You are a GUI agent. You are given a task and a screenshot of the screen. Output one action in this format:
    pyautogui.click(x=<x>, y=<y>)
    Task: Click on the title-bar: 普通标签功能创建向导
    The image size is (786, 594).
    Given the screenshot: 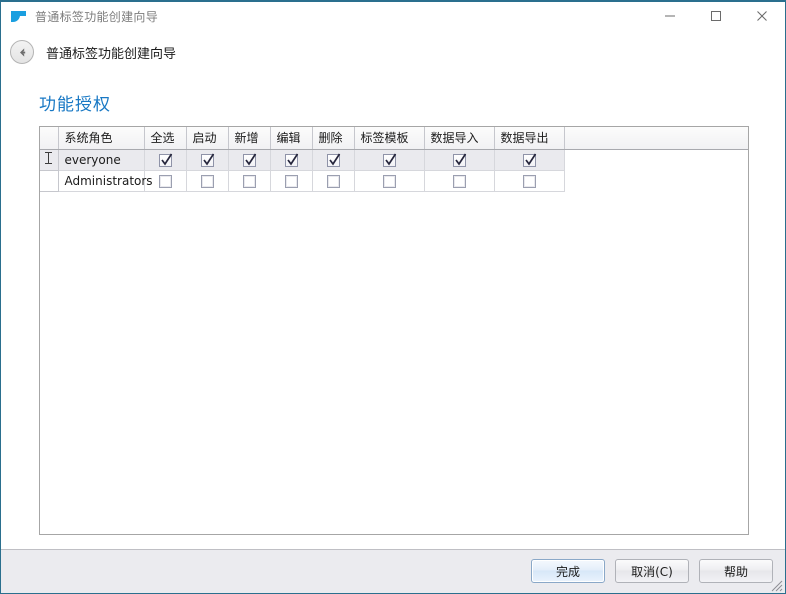 What is the action you would take?
    pyautogui.click(x=393, y=16)
    